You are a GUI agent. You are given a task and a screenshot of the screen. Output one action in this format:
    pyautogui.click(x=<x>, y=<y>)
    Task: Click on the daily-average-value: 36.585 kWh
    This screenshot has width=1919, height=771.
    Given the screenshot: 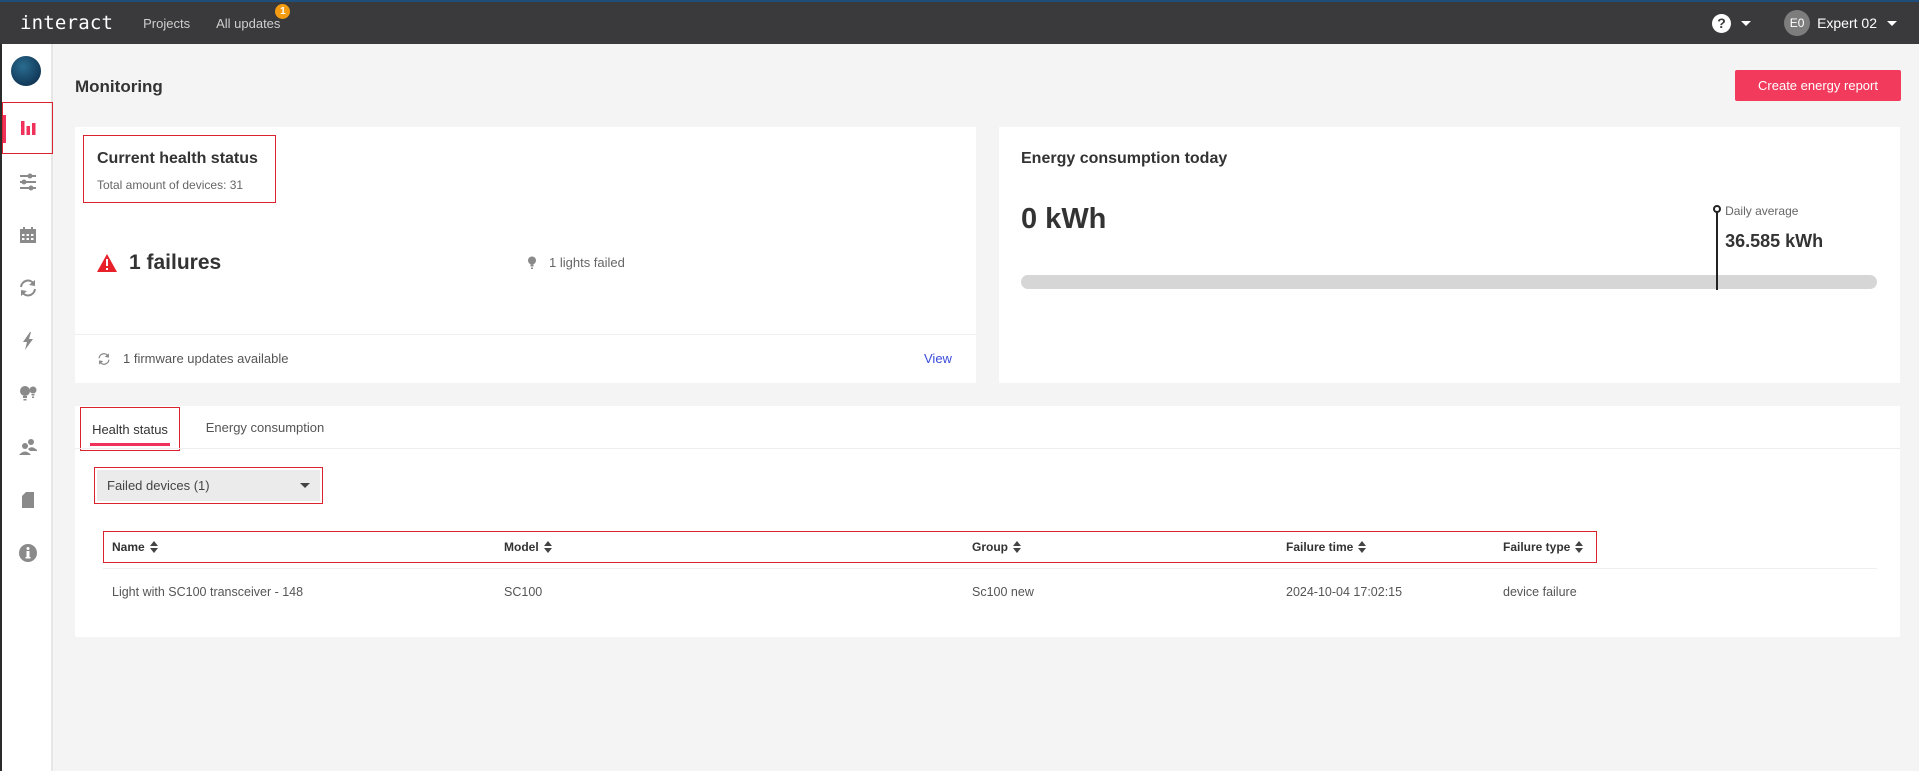 What is the action you would take?
    pyautogui.click(x=1774, y=241)
    